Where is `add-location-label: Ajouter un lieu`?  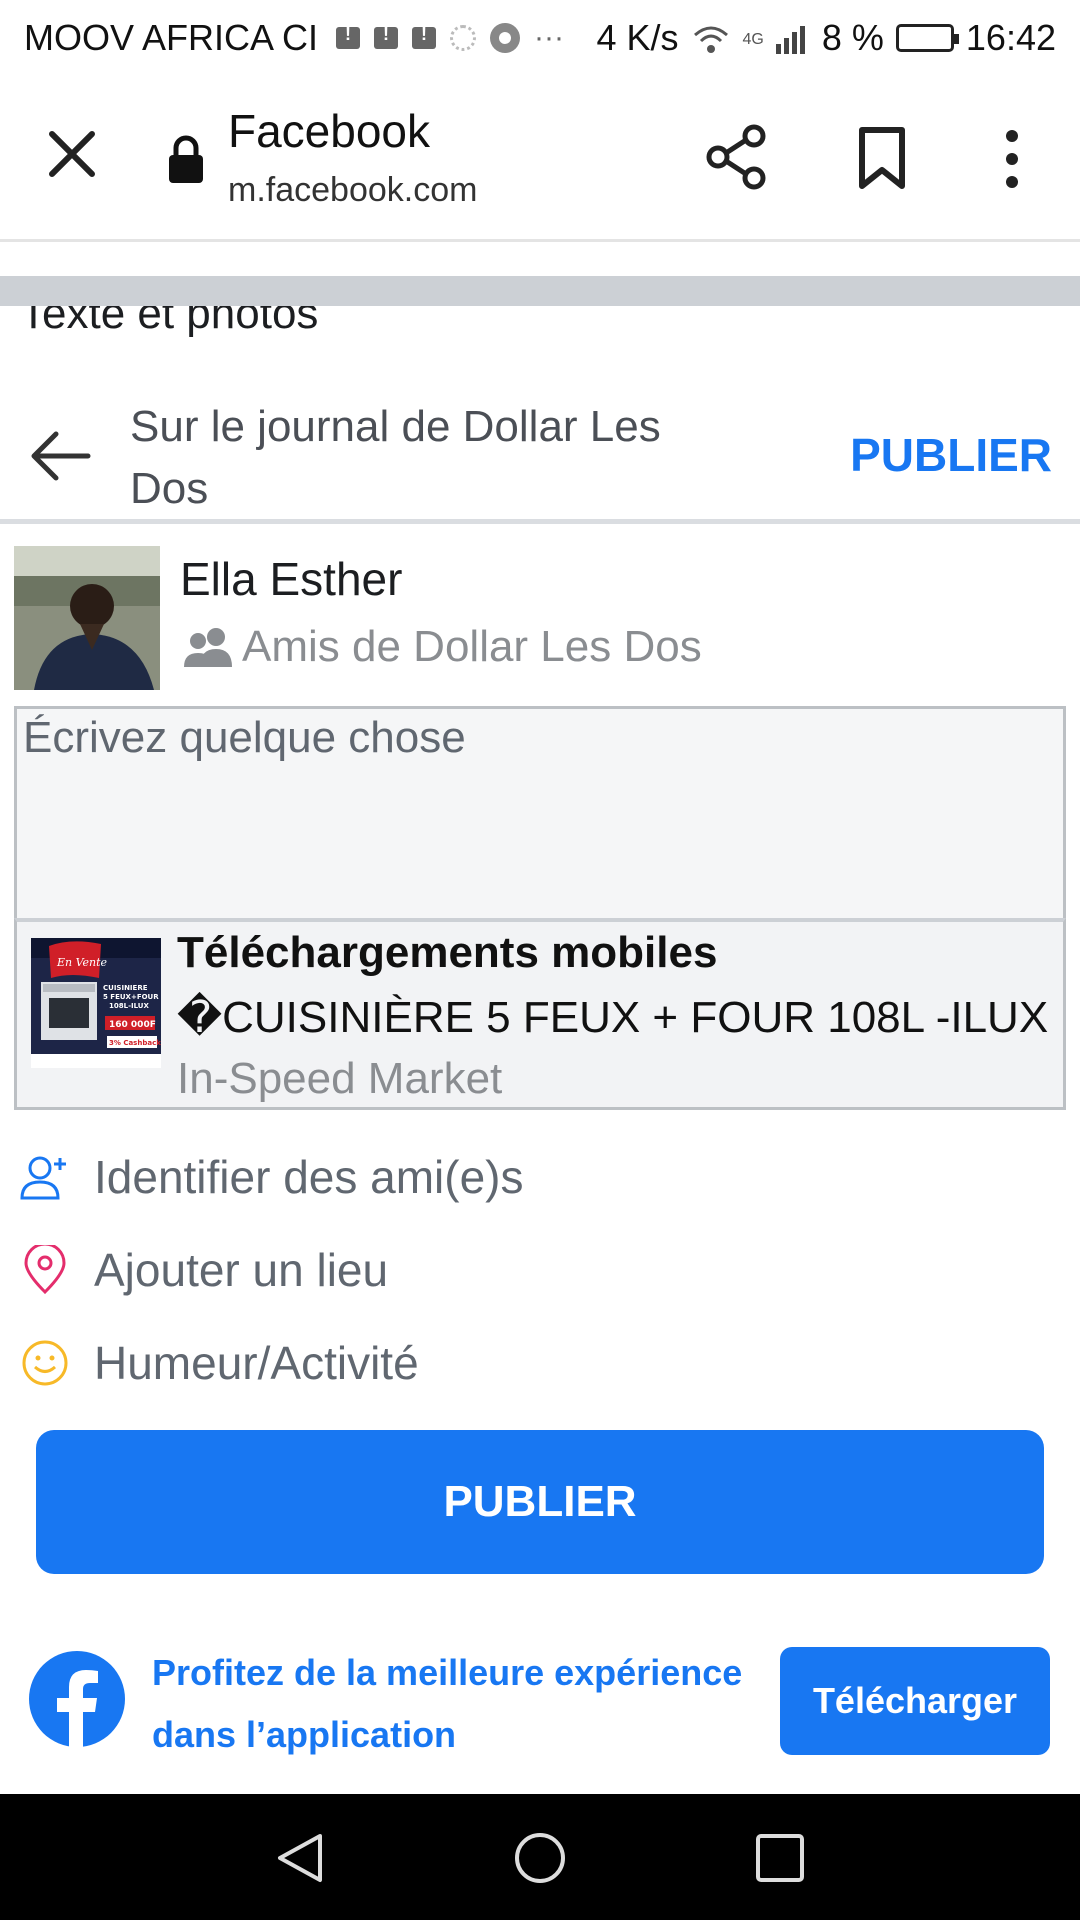 add-location-label: Ajouter un lieu is located at coordinates (241, 1270).